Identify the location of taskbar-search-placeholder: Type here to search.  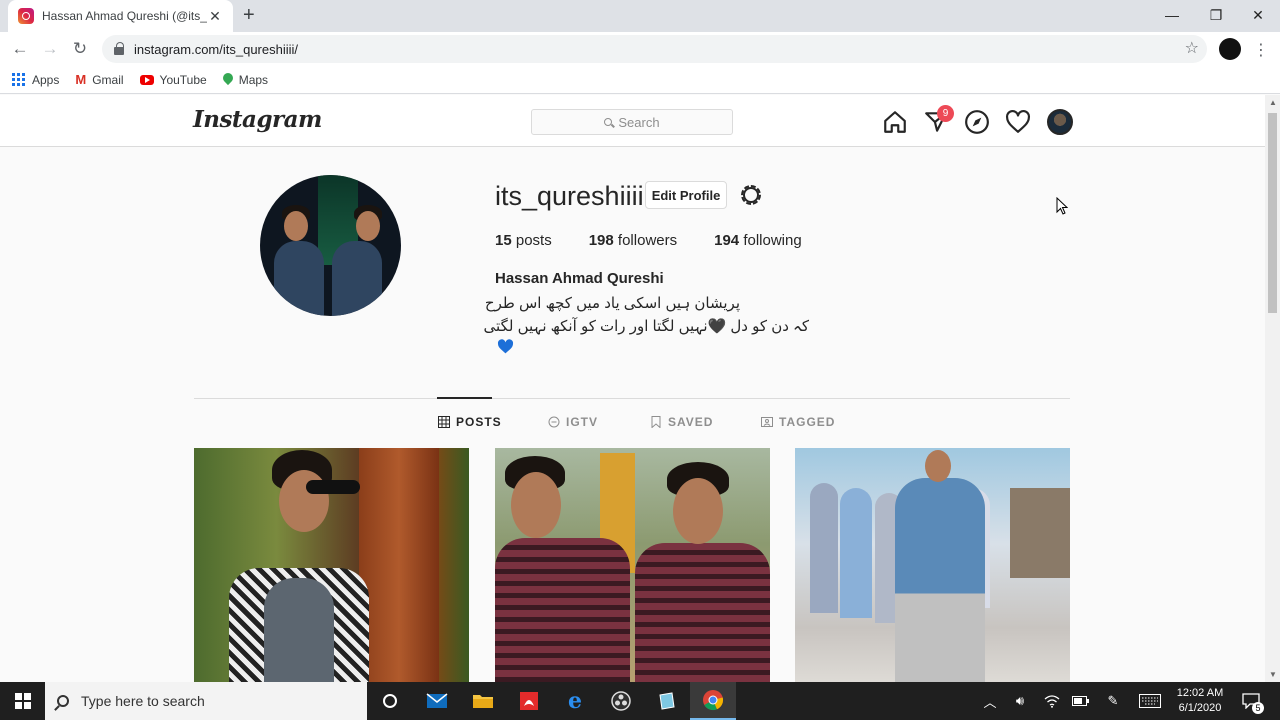
(143, 701).